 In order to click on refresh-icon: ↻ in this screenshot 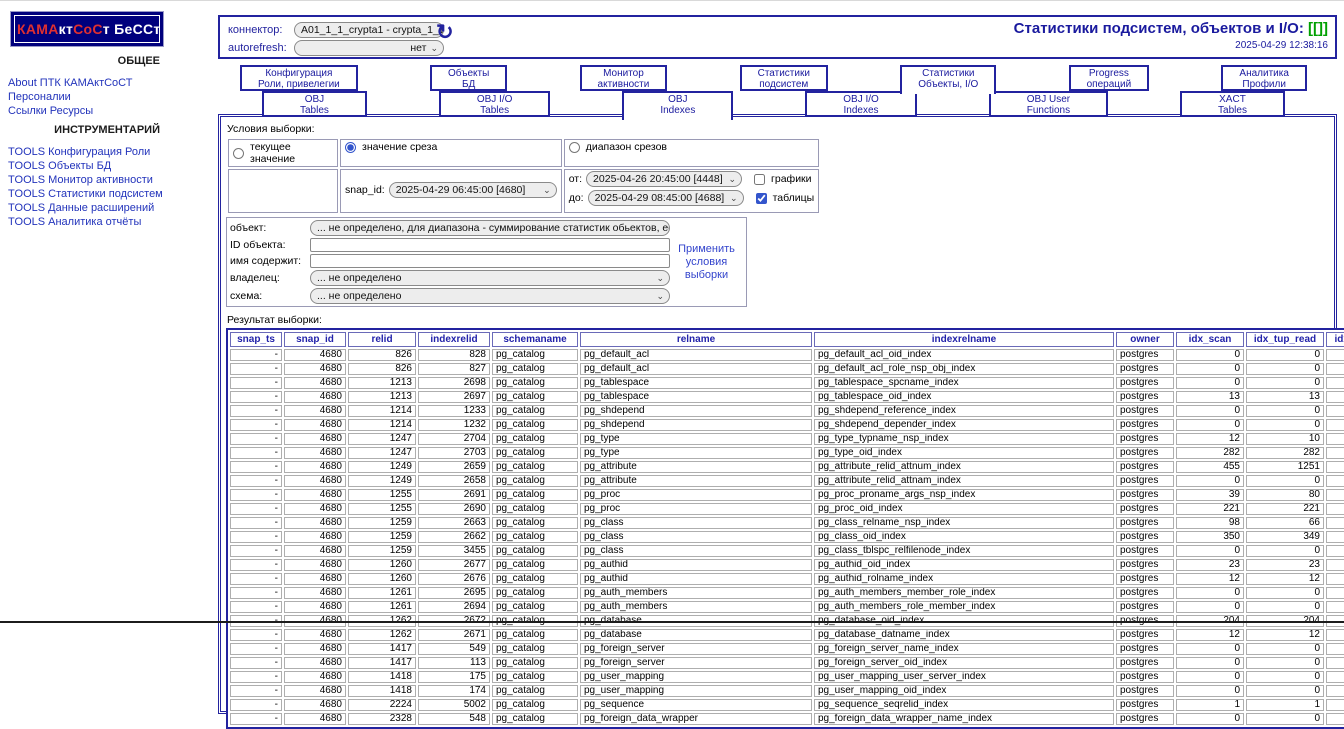, I will do `click(445, 32)`.